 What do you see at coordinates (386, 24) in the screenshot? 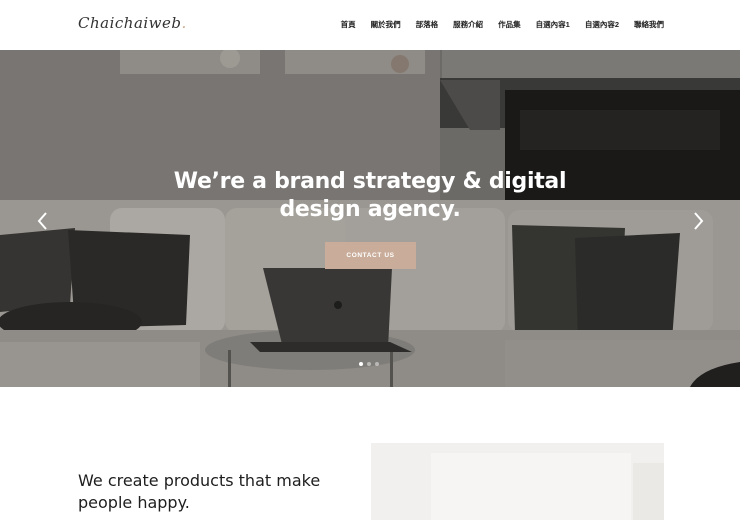
I see `nav-item-about: 關於我們` at bounding box center [386, 24].